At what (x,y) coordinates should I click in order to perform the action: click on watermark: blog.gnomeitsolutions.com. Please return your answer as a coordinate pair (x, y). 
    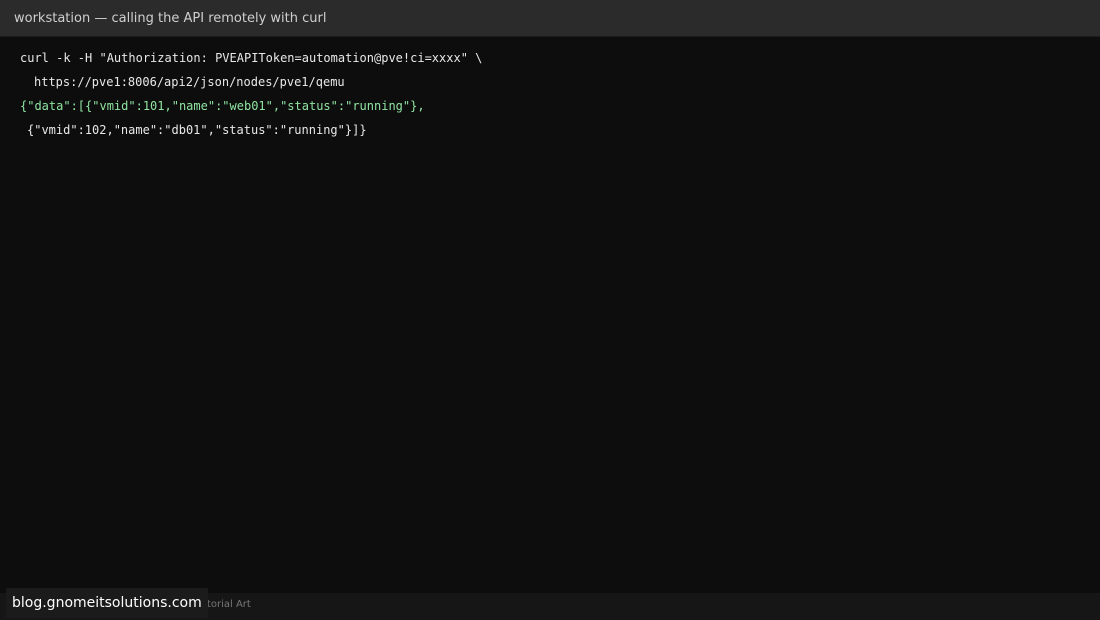
    Looking at the image, I should click on (107, 603).